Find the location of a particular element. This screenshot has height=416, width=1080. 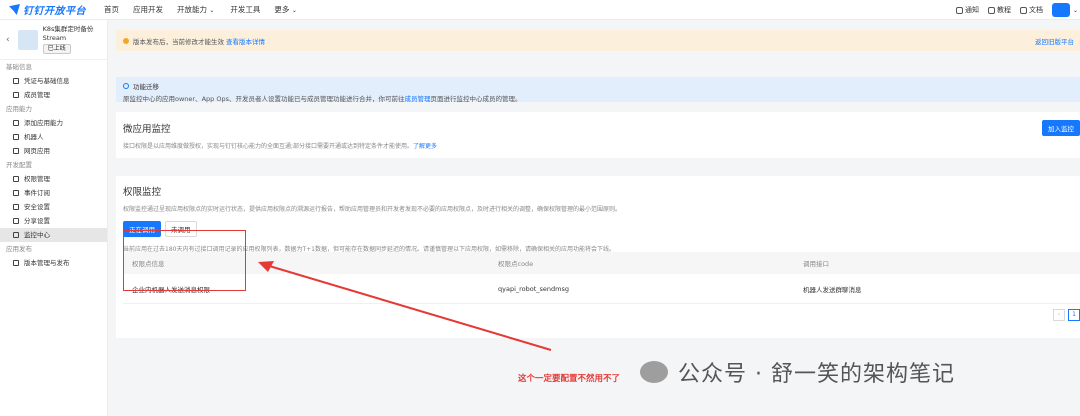

wechat-icon is located at coordinates (654, 372).